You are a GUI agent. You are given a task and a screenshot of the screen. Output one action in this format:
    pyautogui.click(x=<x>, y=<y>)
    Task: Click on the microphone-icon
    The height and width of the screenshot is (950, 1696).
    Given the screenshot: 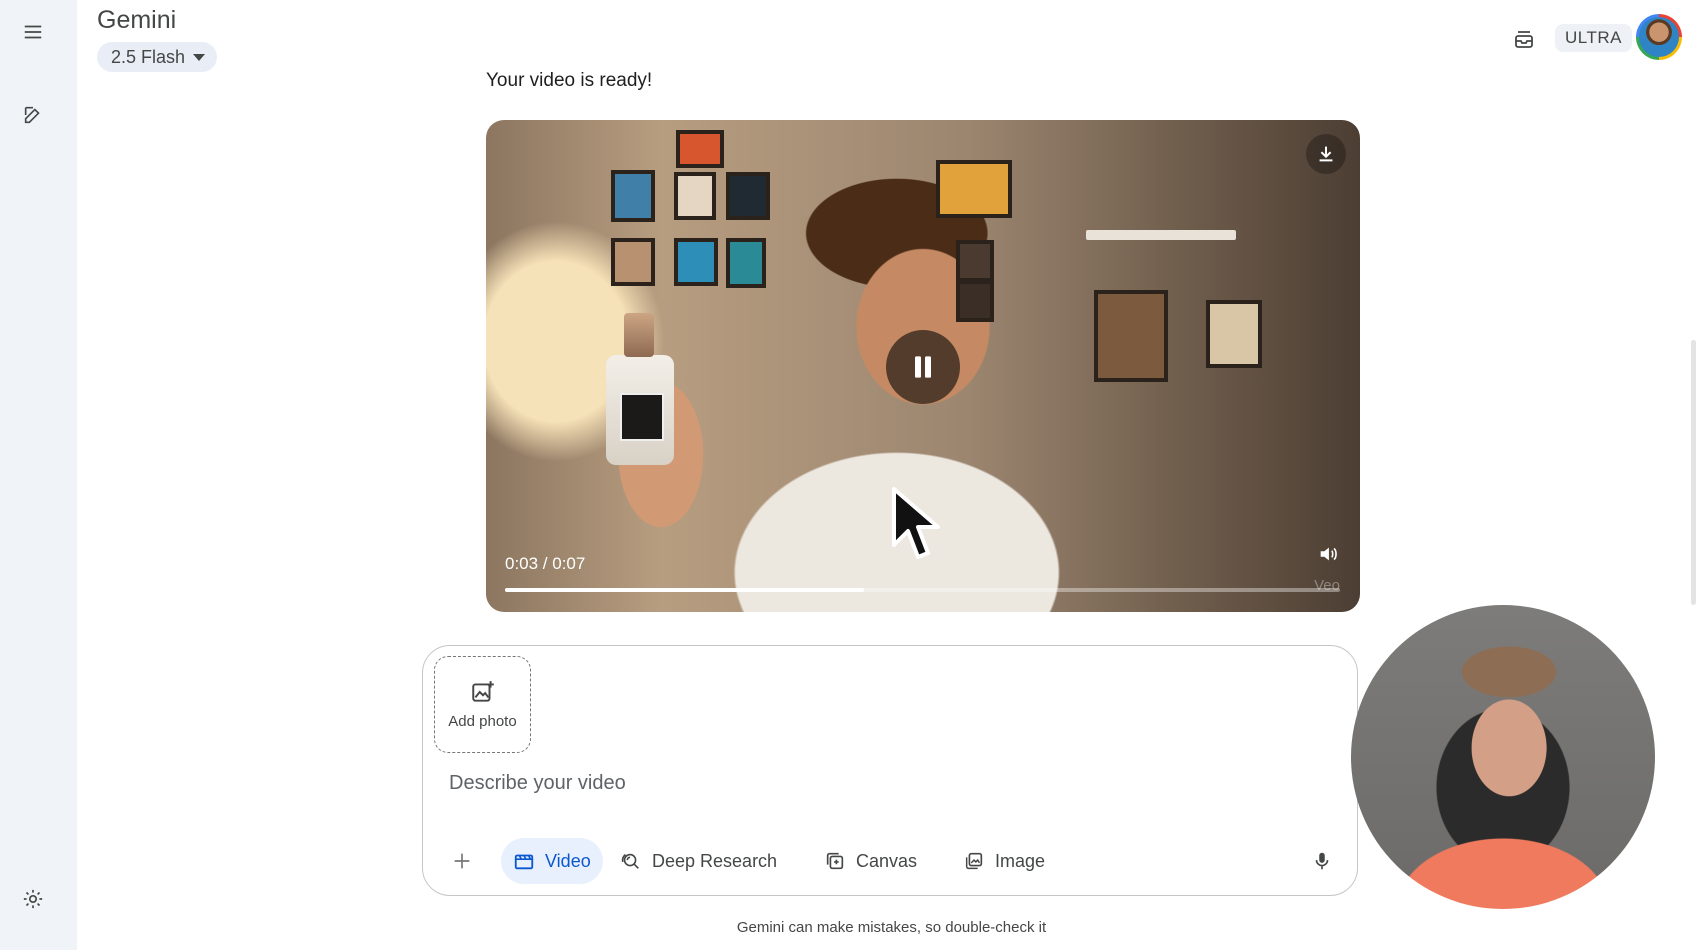 What is the action you would take?
    pyautogui.click(x=1322, y=861)
    